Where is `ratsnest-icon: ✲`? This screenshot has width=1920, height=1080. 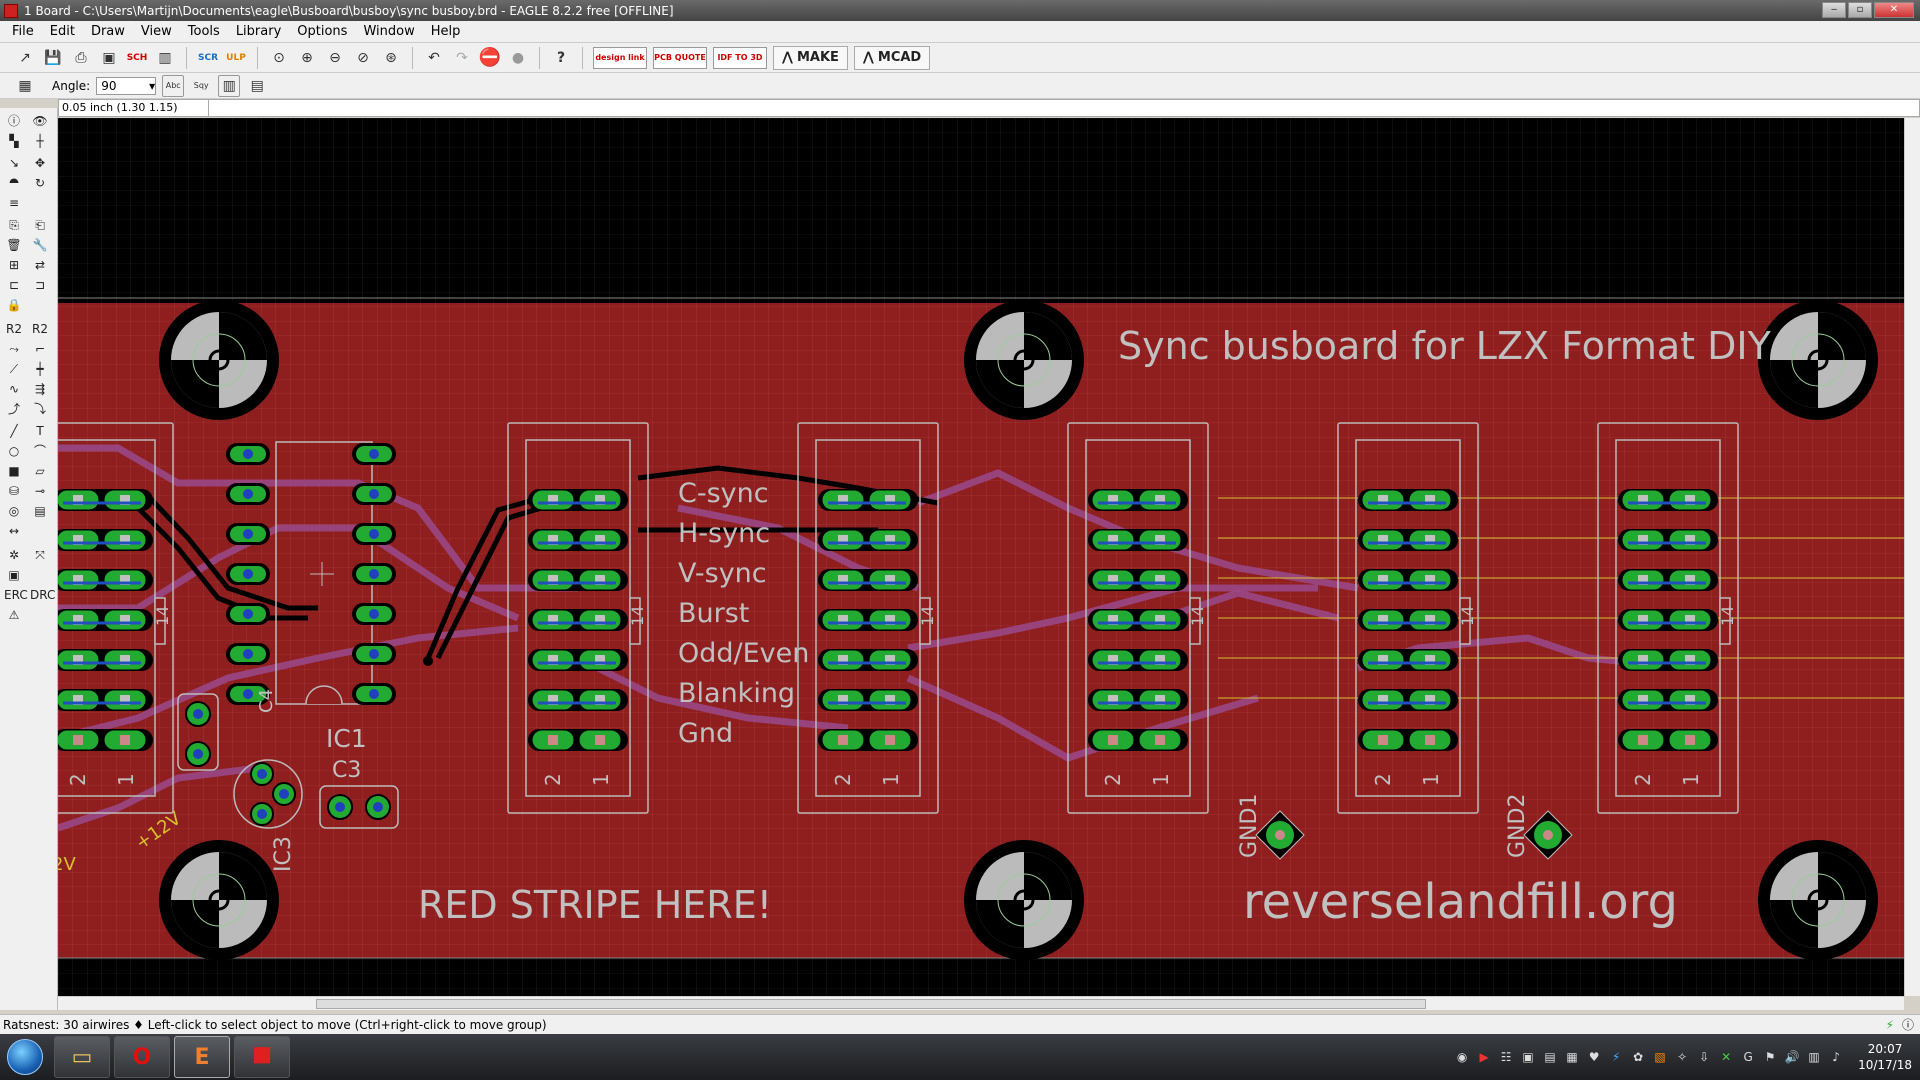
ratsnest-icon: ✲ is located at coordinates (14, 555).